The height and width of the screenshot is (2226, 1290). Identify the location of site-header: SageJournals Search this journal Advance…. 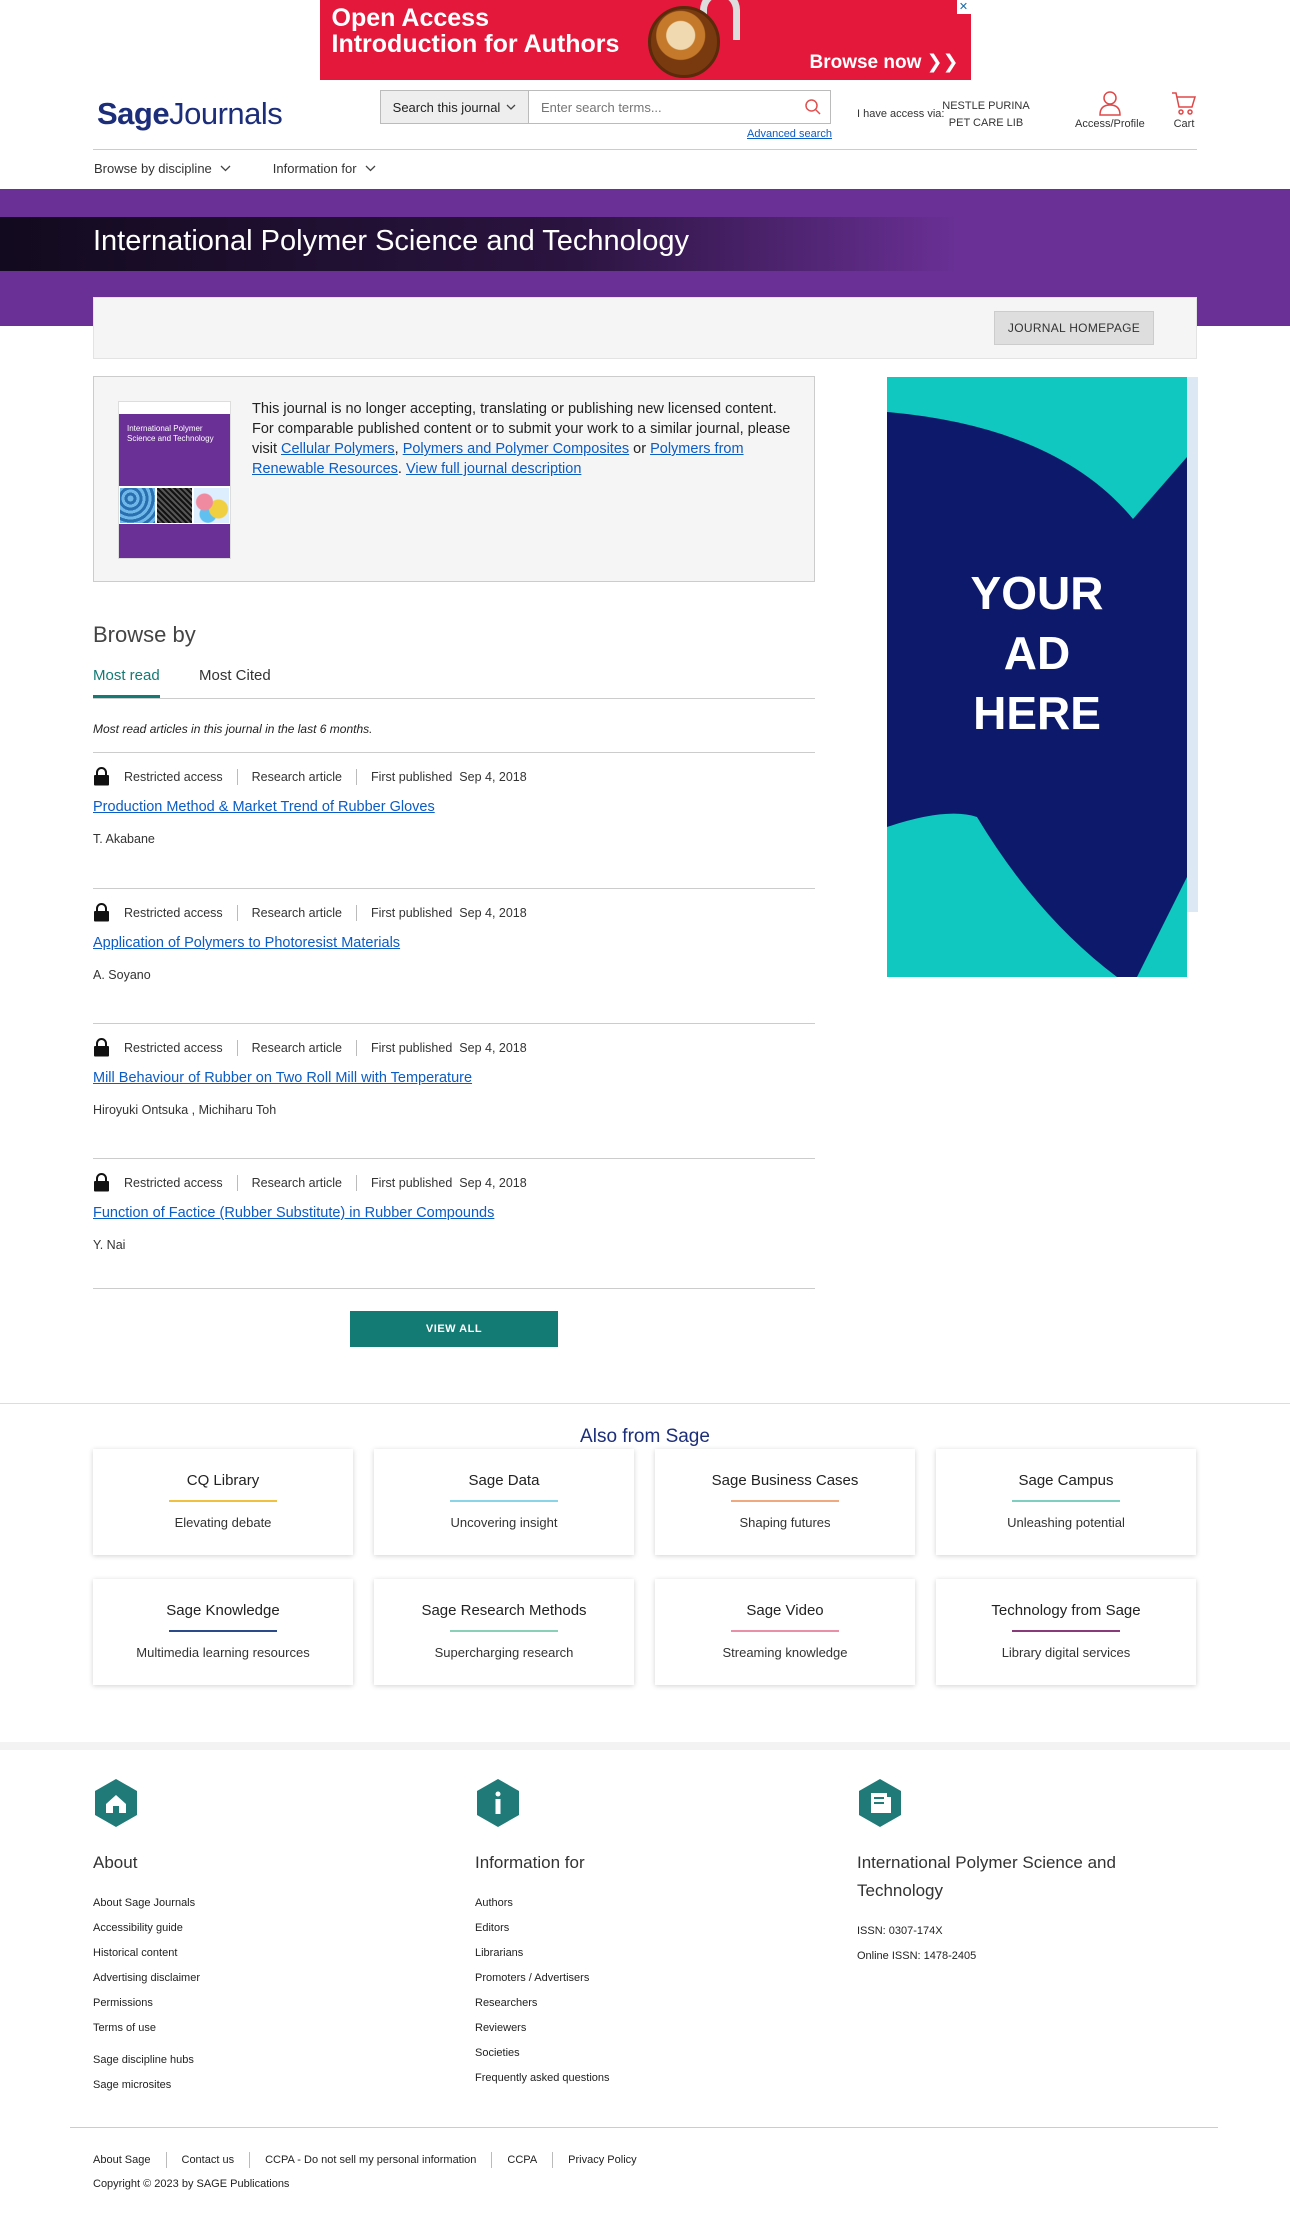
(645, 115).